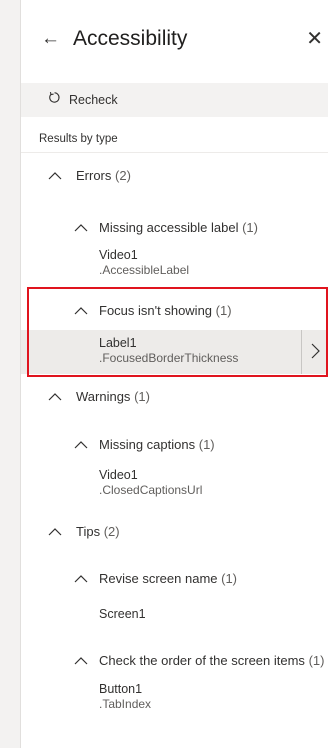  Describe the element at coordinates (121, 689) in the screenshot. I see `item-control-name: Button1` at that location.